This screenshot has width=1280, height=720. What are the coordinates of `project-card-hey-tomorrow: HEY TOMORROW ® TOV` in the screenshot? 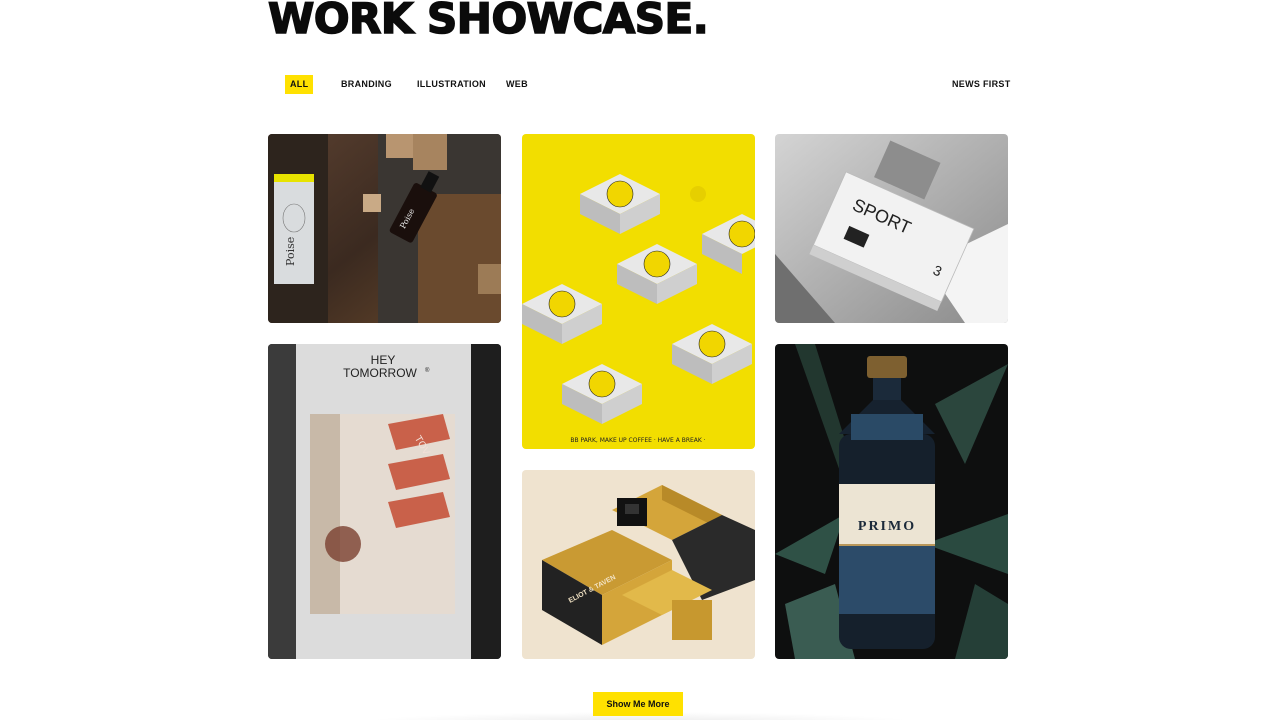 It's located at (384, 501).